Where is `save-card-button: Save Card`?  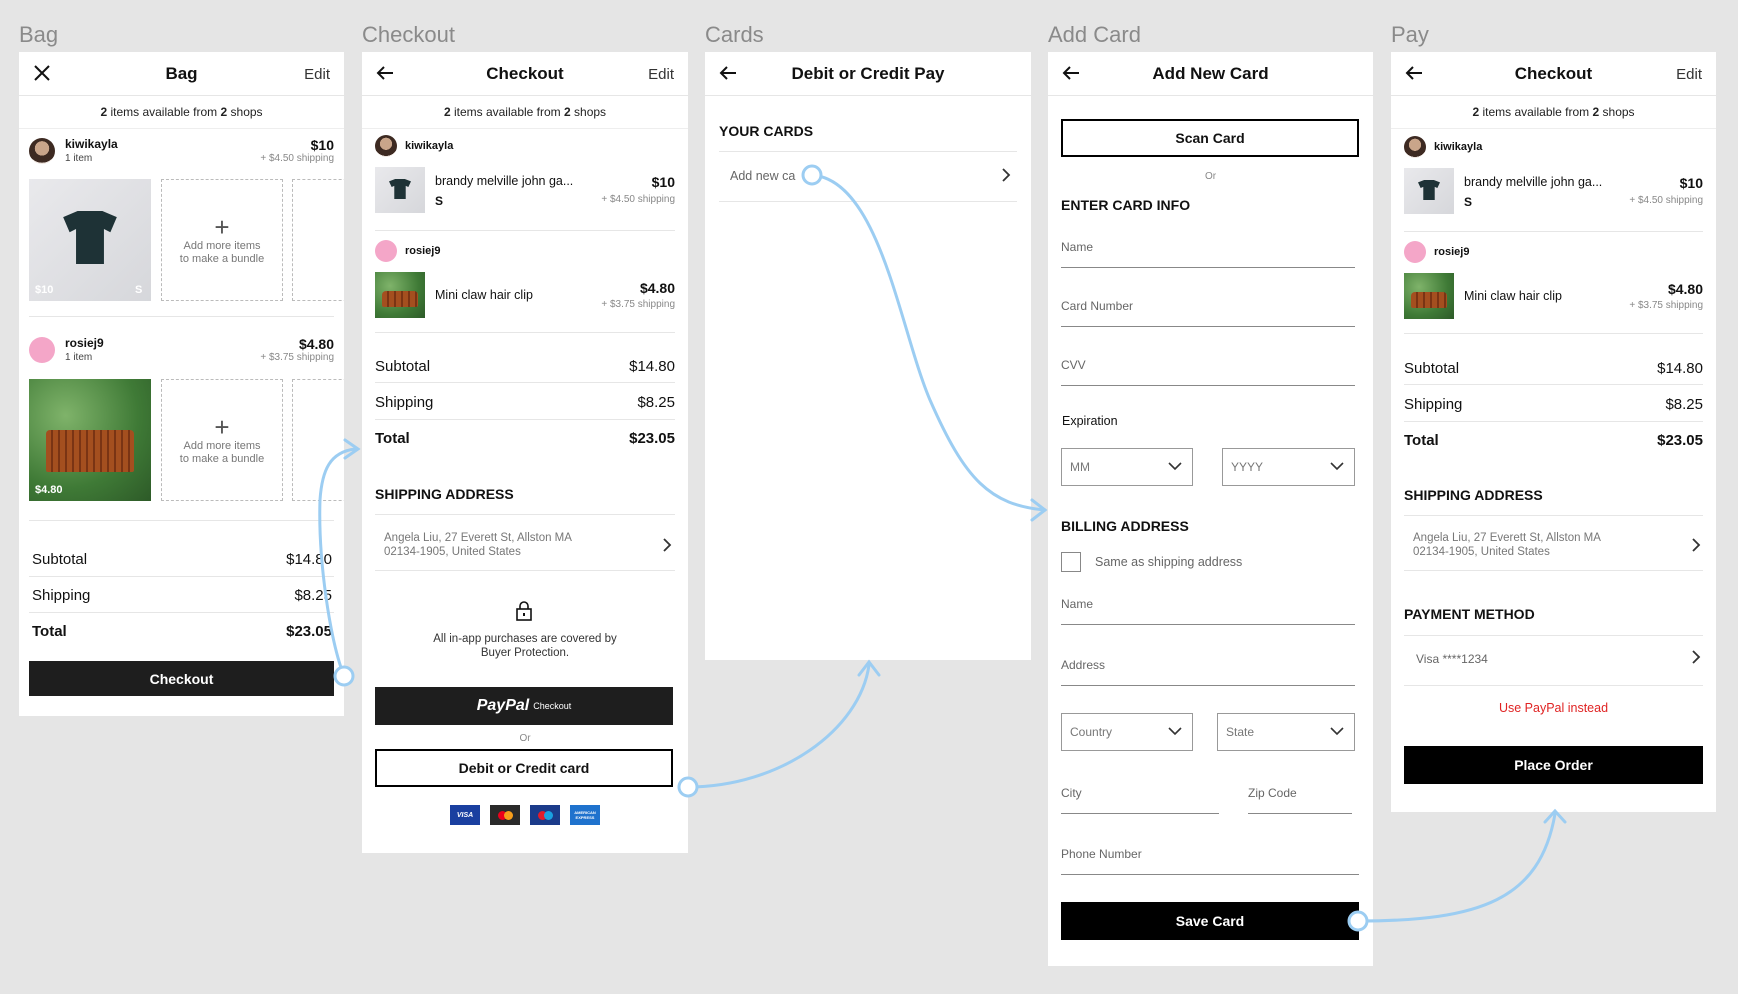
save-card-button: Save Card is located at coordinates (1210, 921).